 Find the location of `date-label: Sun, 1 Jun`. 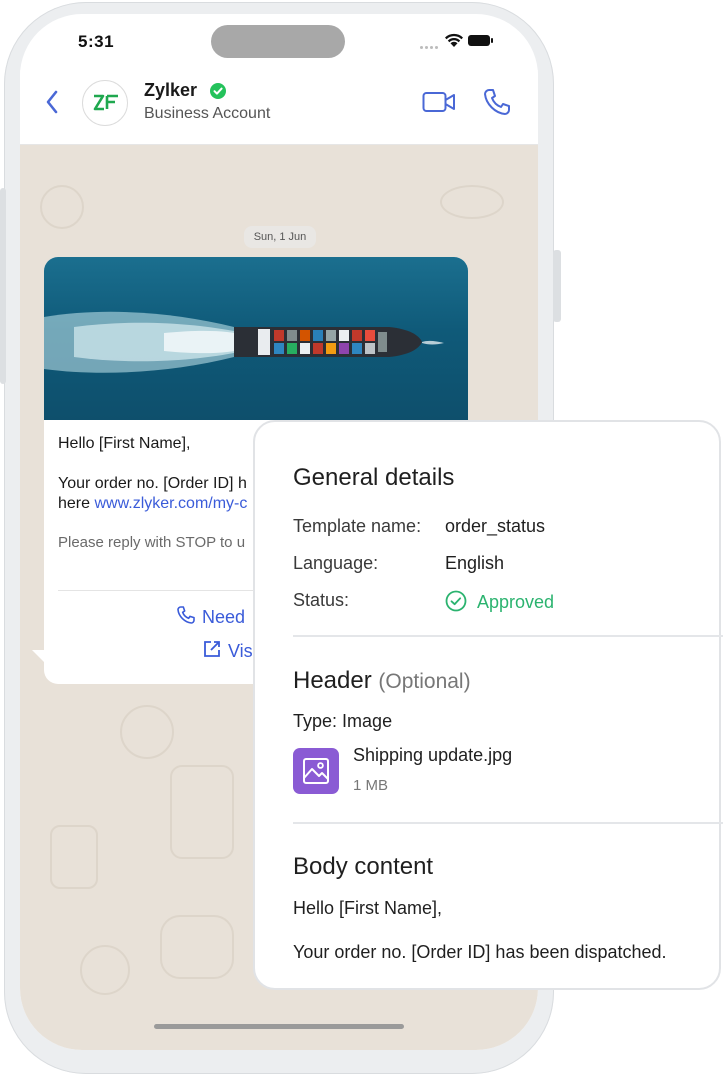

date-label: Sun, 1 Jun is located at coordinates (280, 237).